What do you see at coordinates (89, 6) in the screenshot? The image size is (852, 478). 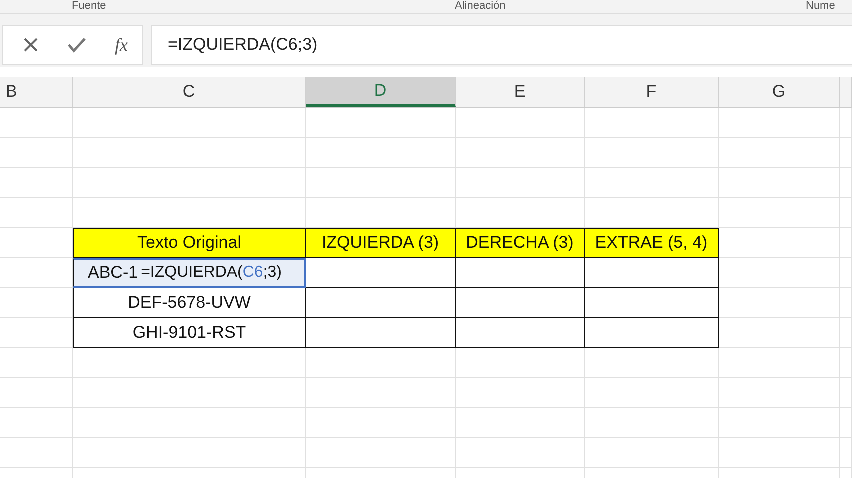 I see `ribbon-group-label: Fuente` at bounding box center [89, 6].